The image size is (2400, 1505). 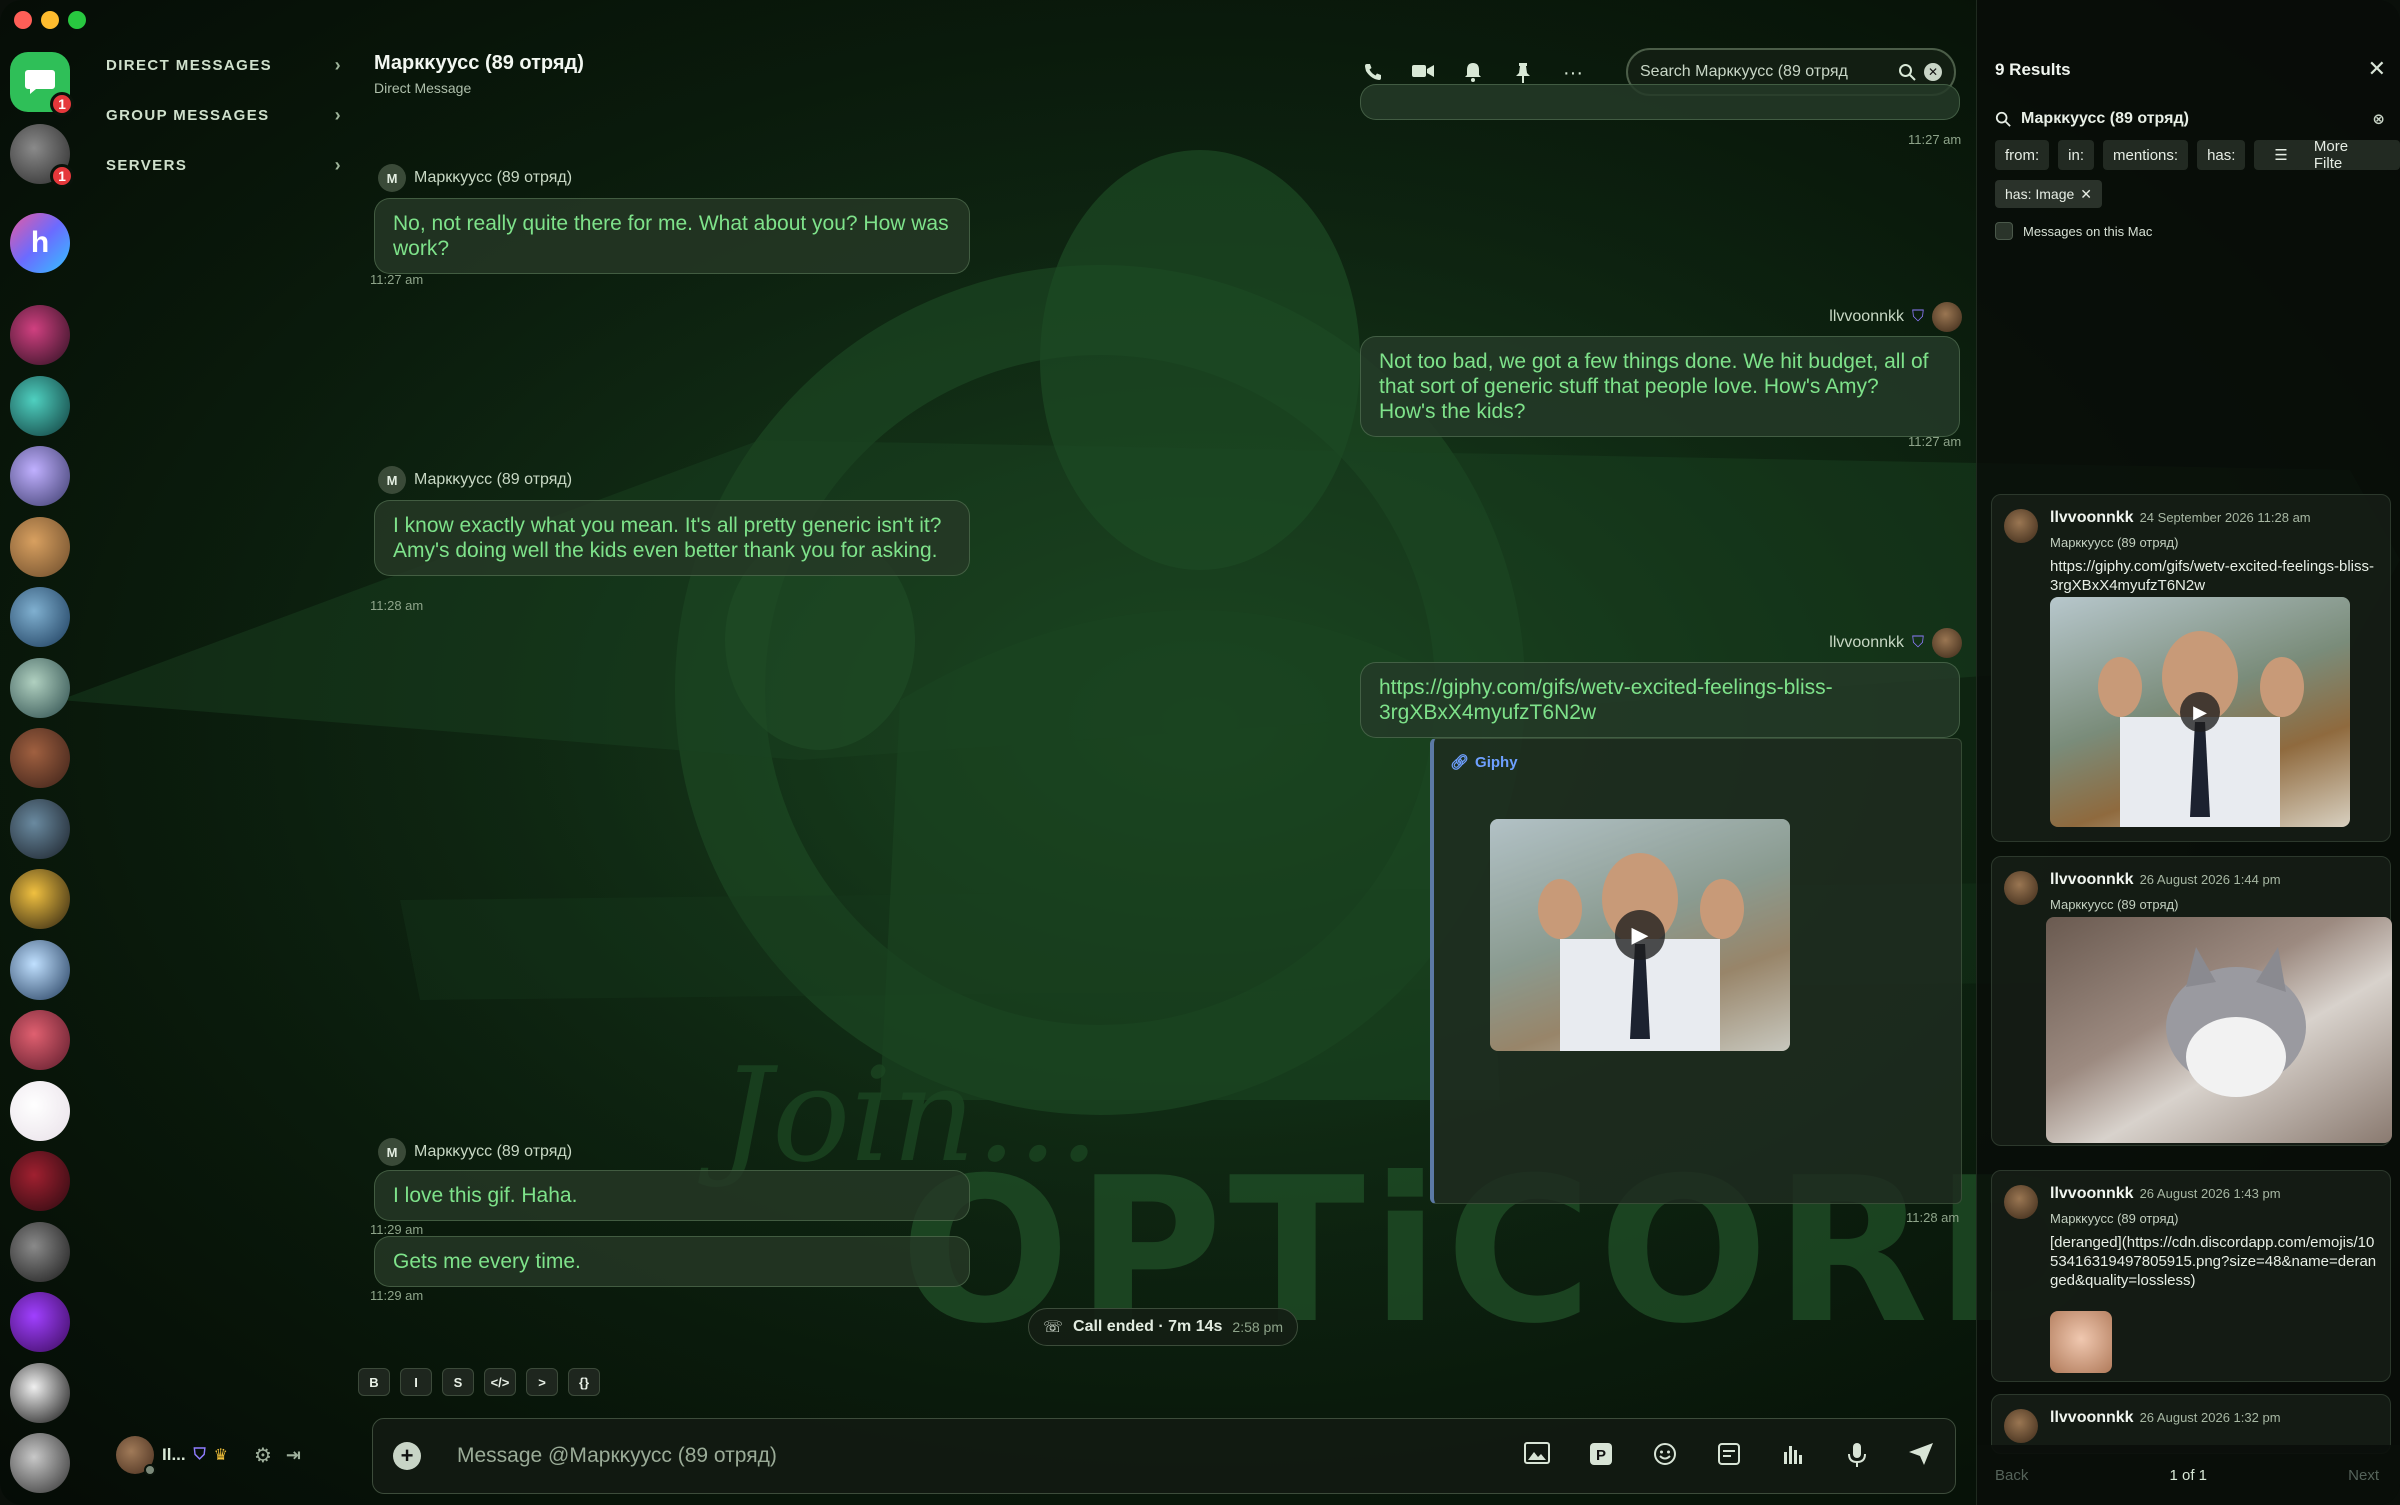 I want to click on pin-icon, so click(x=1523, y=73).